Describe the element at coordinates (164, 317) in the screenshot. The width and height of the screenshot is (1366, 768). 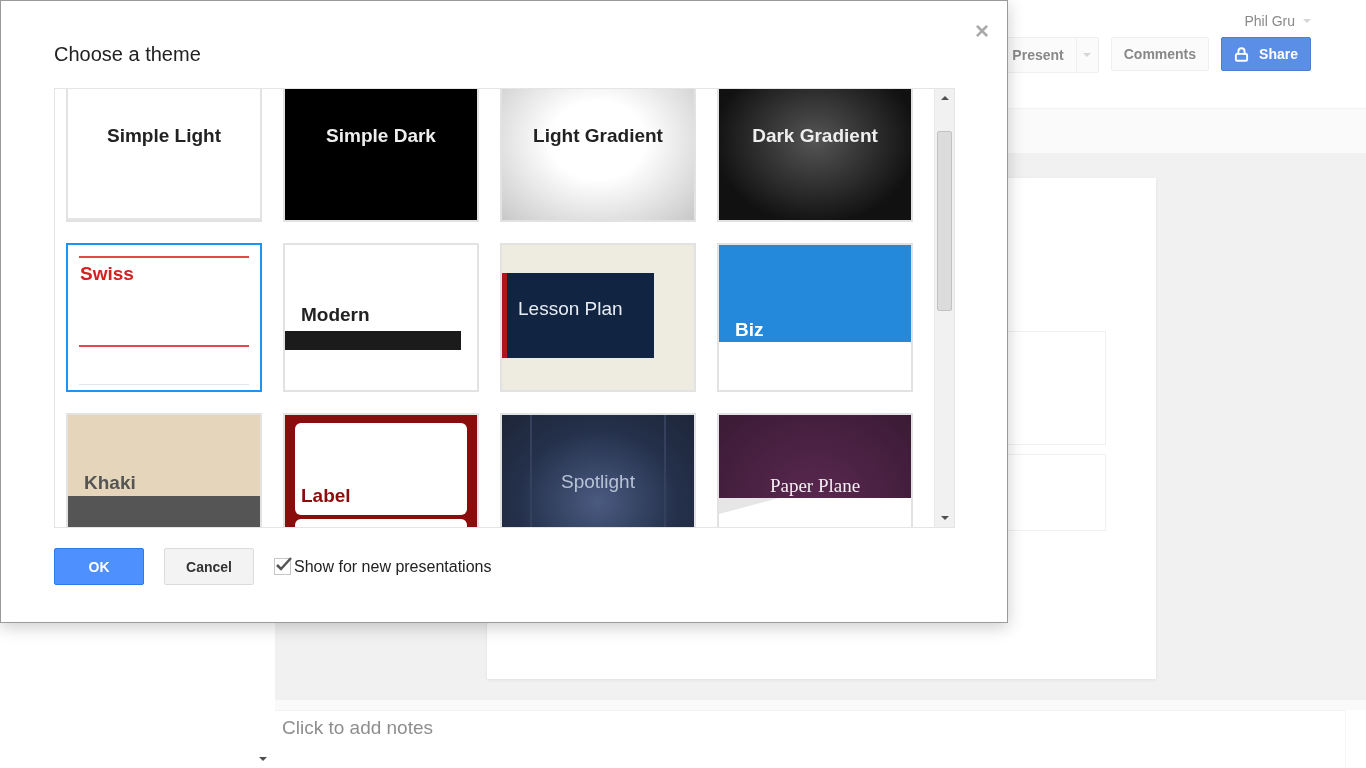
I see `theme-thumbnail: Swiss` at that location.